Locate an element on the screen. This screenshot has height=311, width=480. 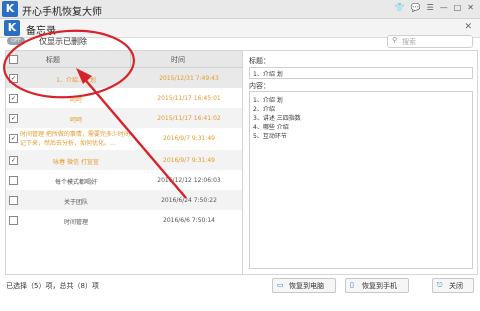
row-time: 2015/12/31 7:49:43 is located at coordinates (189, 78).